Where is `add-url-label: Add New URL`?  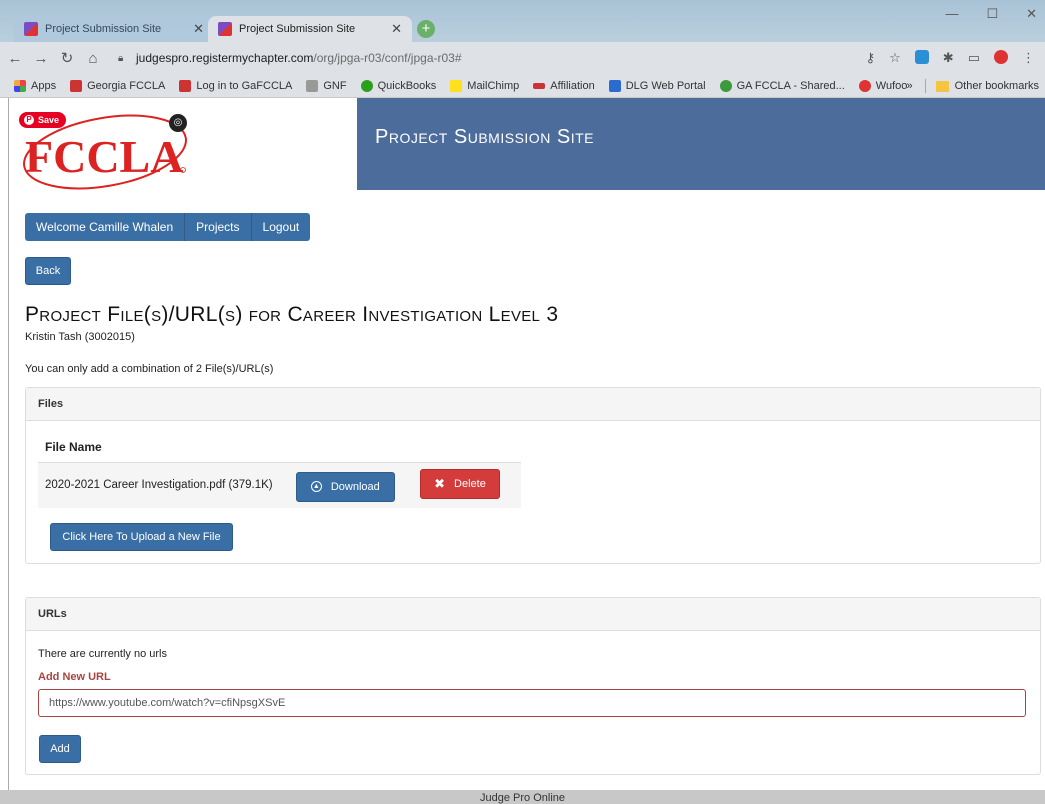
add-url-label: Add New URL is located at coordinates (74, 677).